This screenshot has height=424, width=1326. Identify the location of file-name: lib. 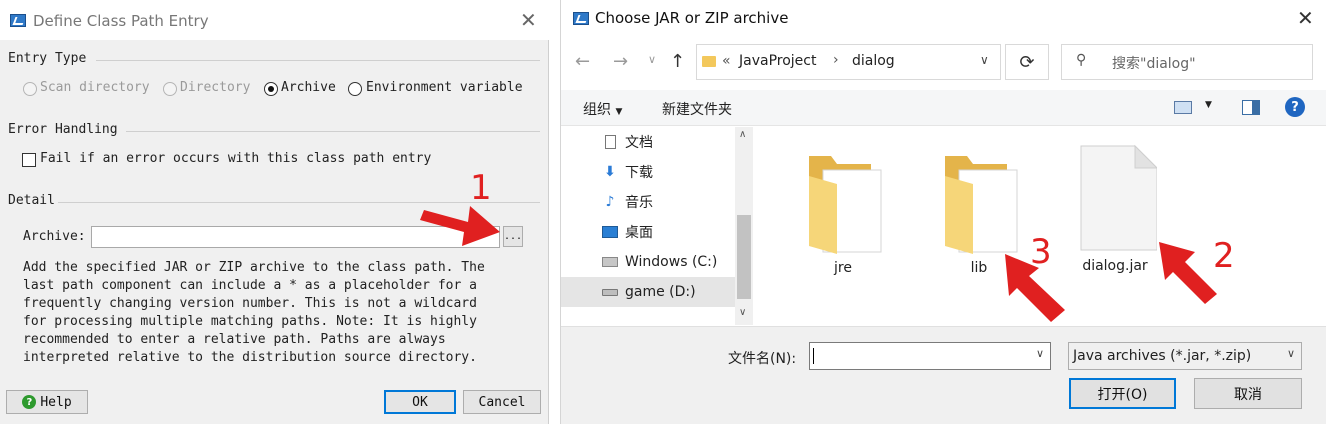
(979, 268).